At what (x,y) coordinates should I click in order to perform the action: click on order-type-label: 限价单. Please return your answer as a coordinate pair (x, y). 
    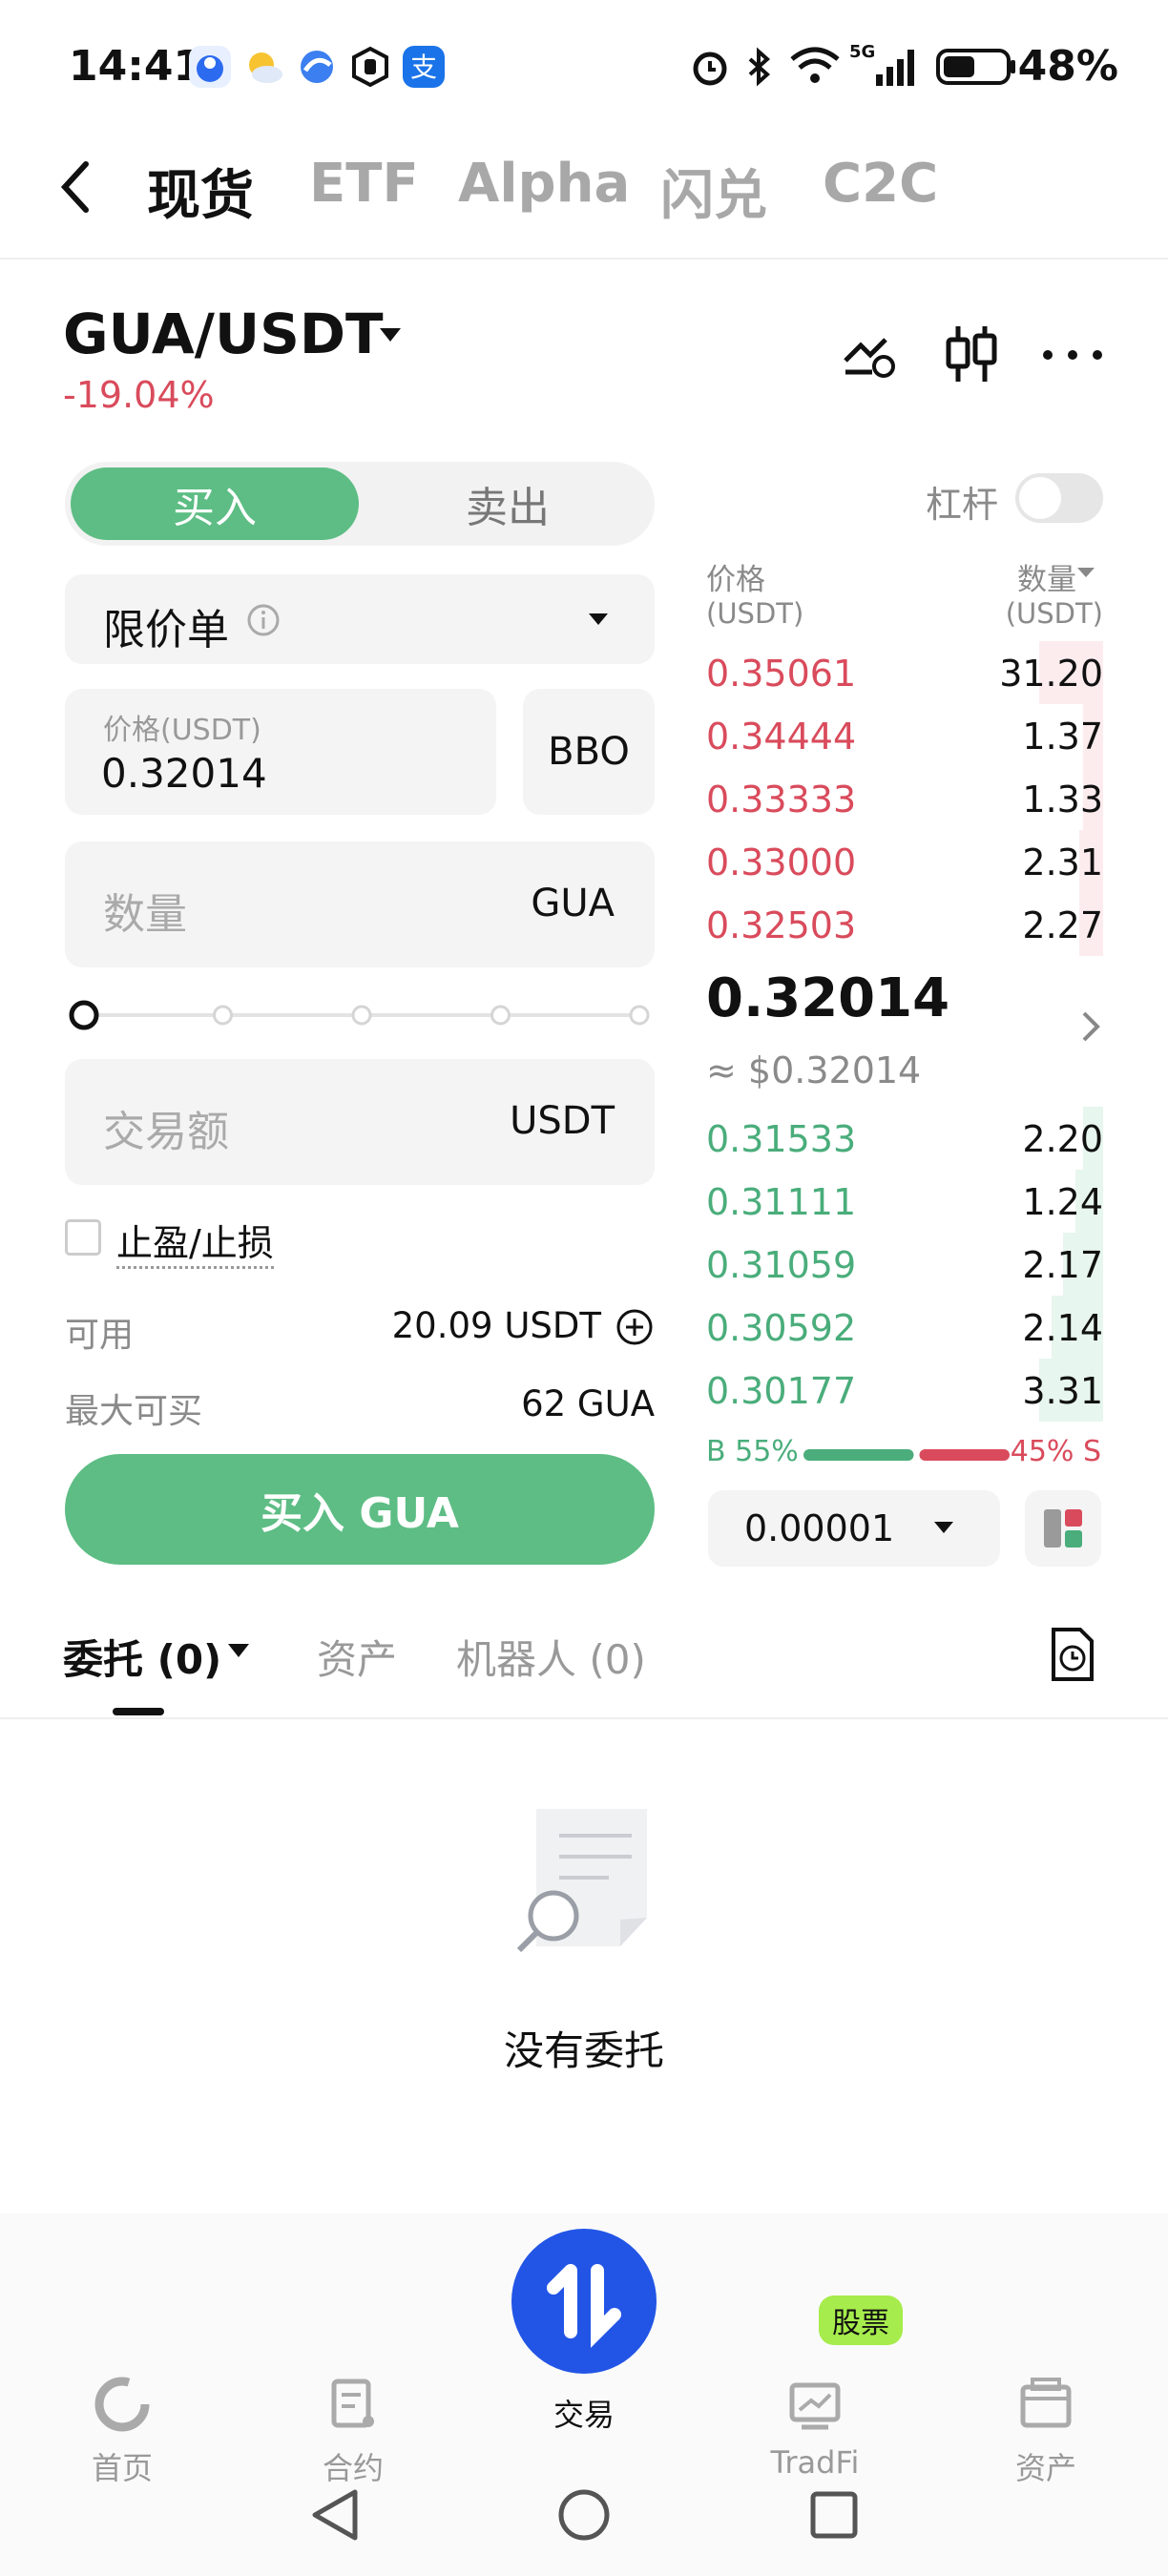
    Looking at the image, I should click on (166, 630).